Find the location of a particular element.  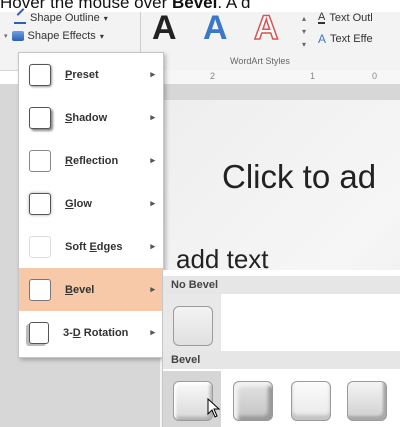

text-effects-button: A Text Effe is located at coordinates (345, 39).